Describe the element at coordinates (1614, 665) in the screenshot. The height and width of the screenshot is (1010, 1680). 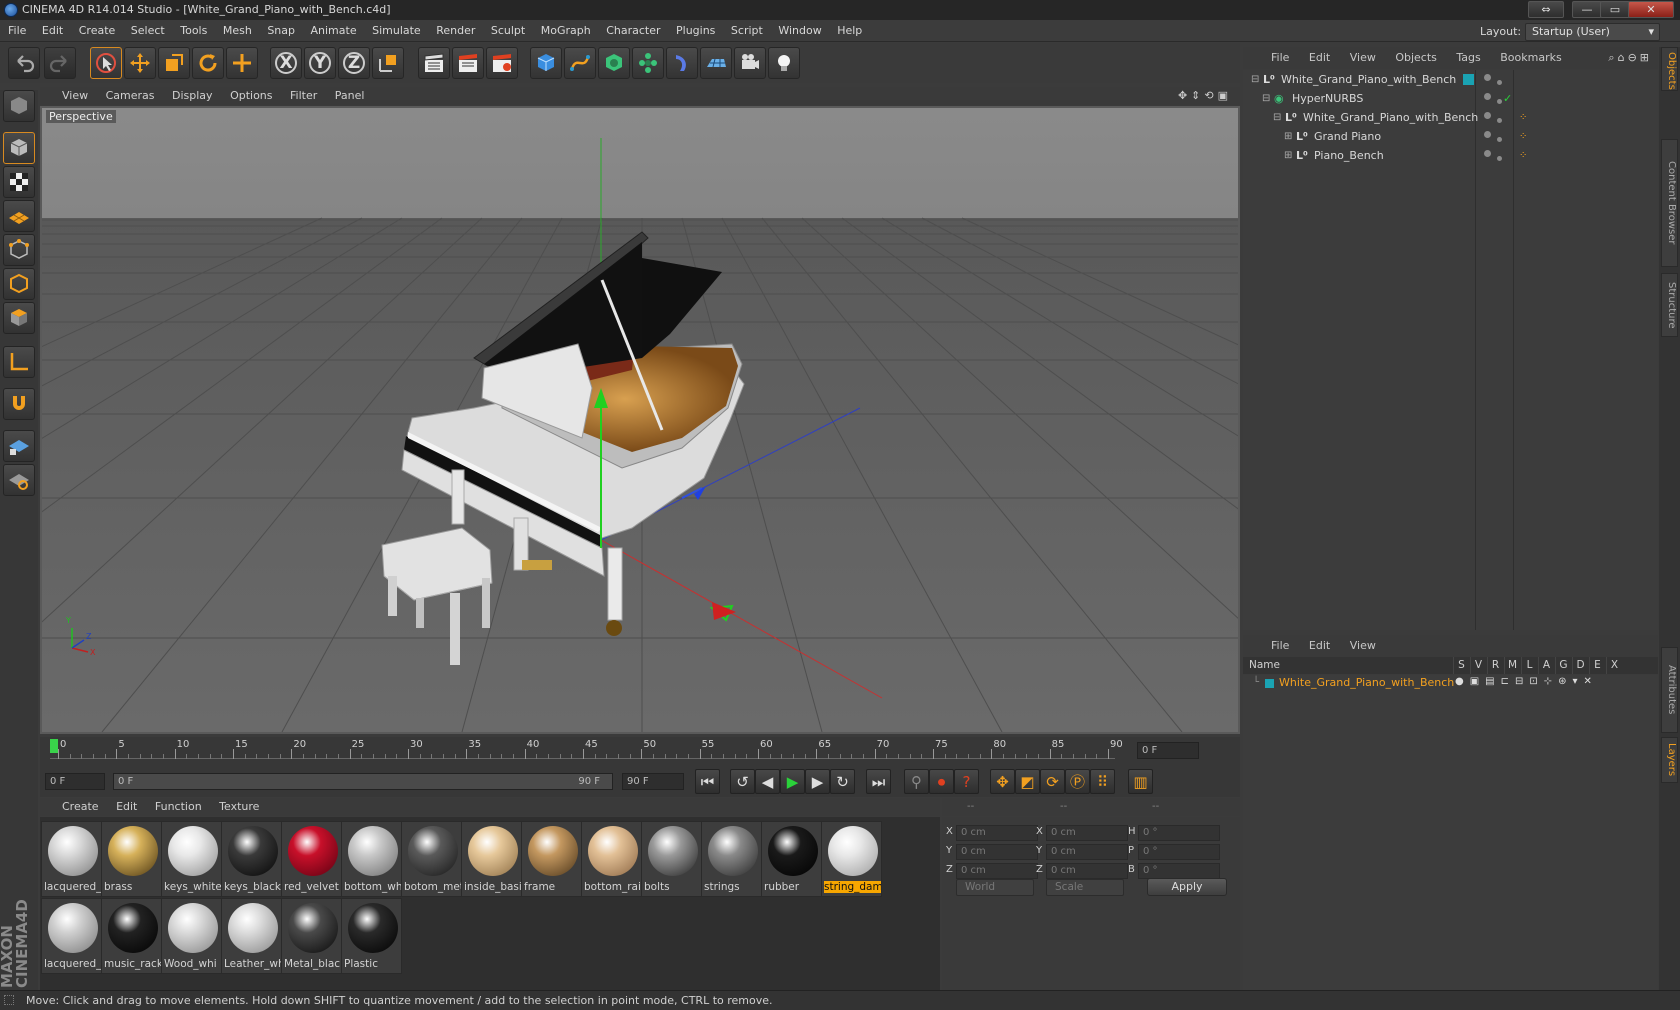
I see `layer-flag-column-header: X` at that location.